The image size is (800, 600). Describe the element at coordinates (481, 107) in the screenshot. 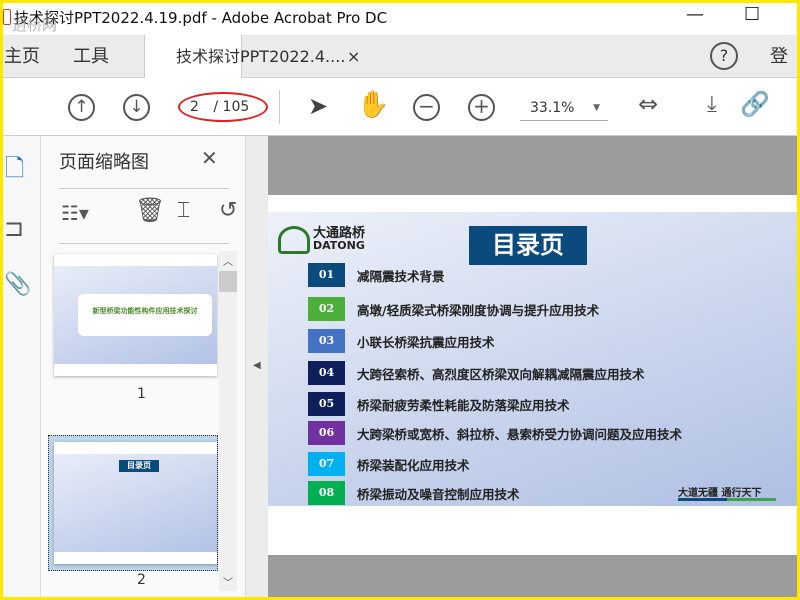

I see `zoom-in-icon: +` at that location.